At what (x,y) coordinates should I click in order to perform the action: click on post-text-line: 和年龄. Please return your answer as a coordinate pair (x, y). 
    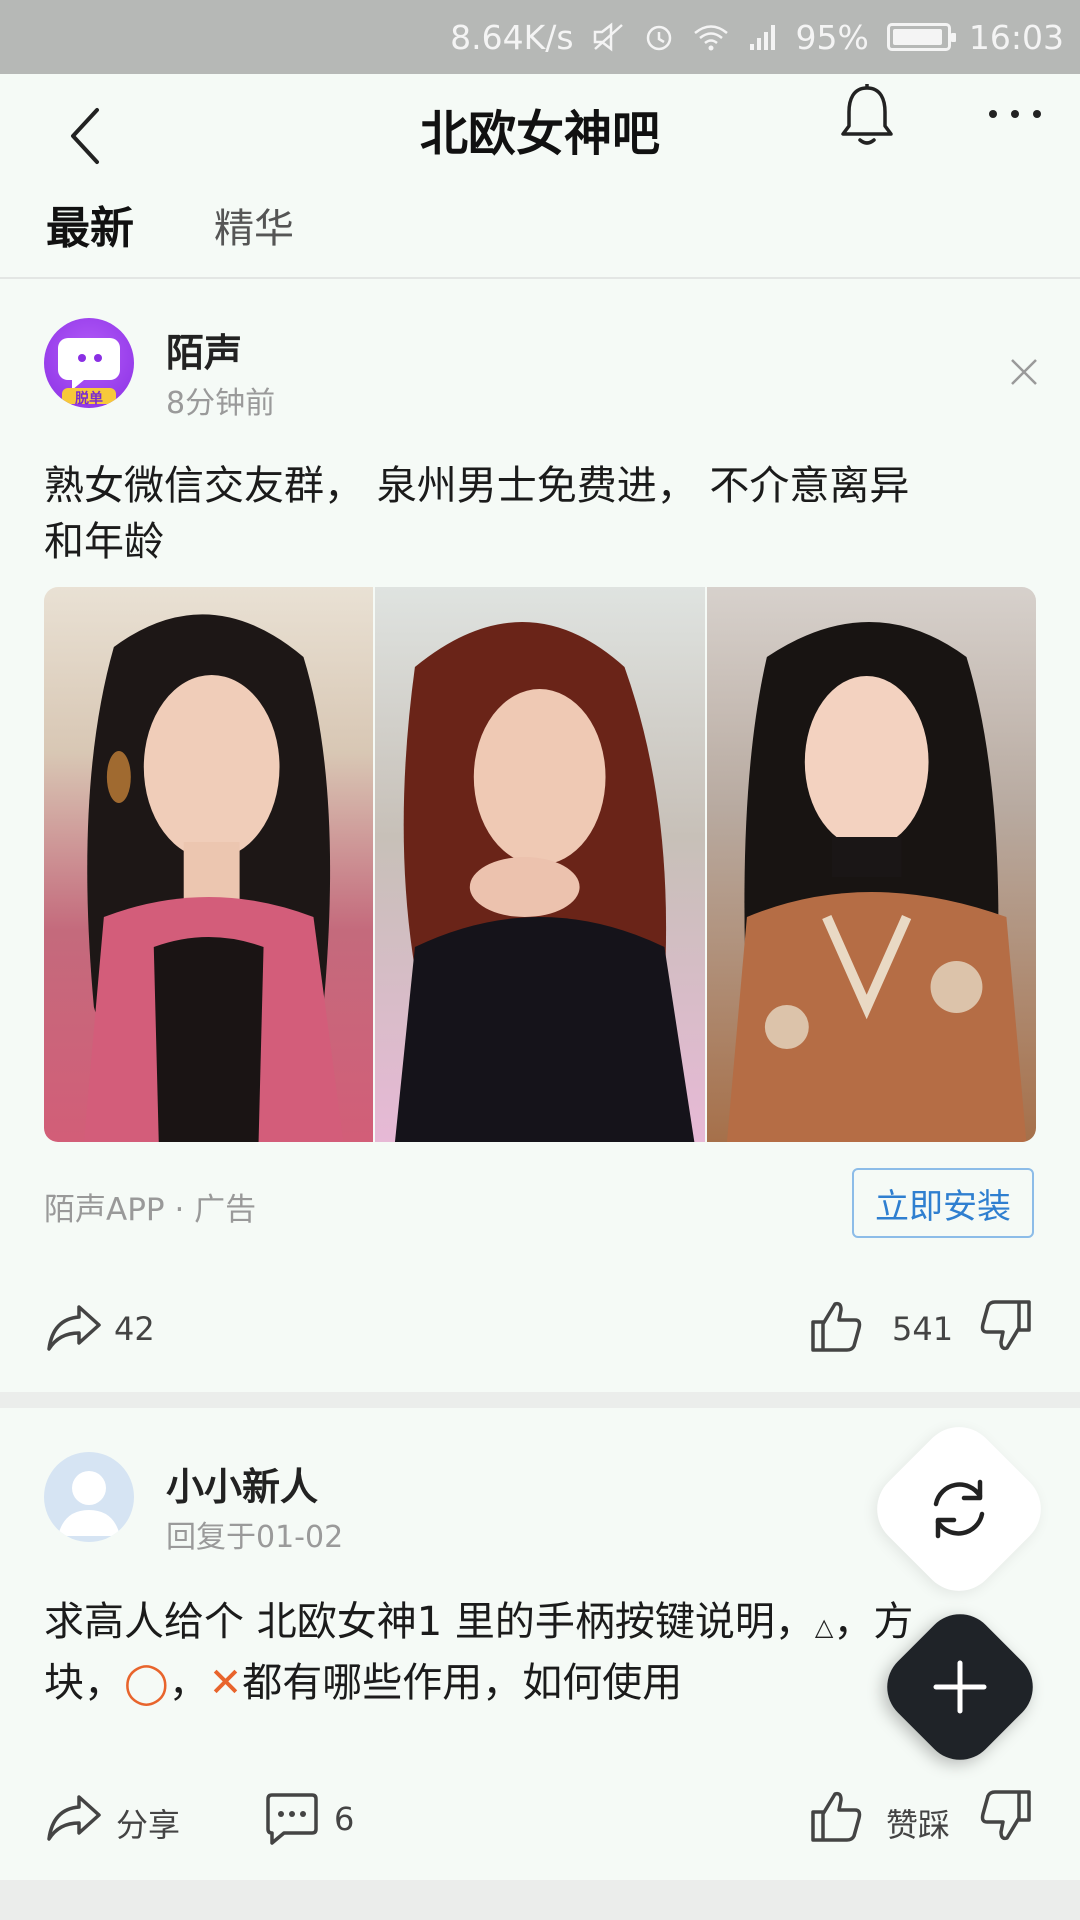
    Looking at the image, I should click on (104, 542).